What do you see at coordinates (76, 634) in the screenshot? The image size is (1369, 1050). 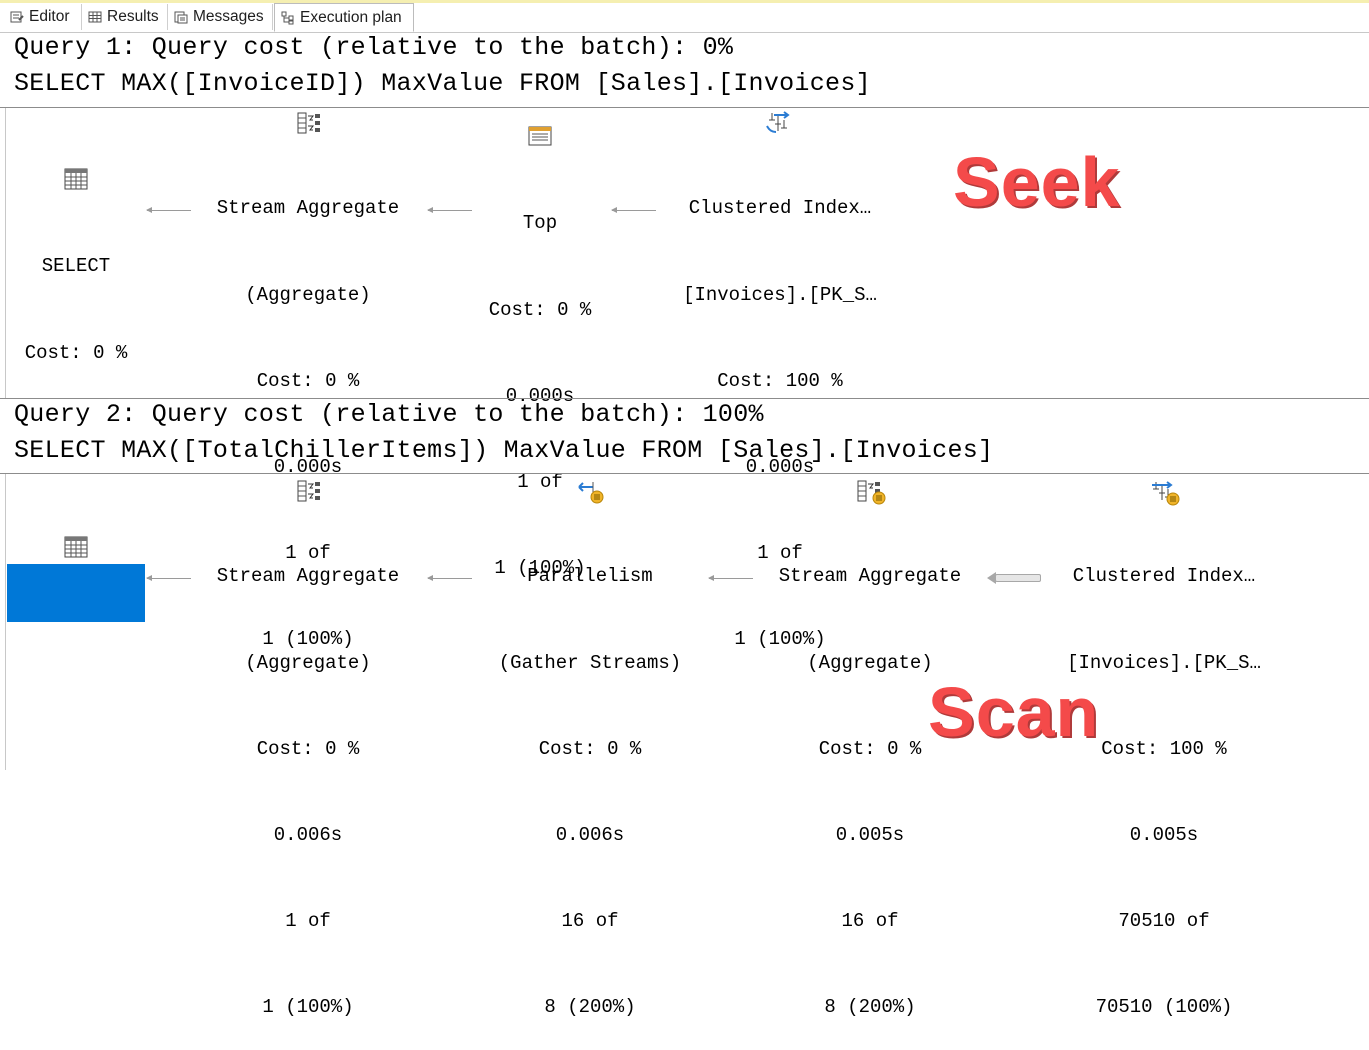 I see `q2-select-name: SELECT` at bounding box center [76, 634].